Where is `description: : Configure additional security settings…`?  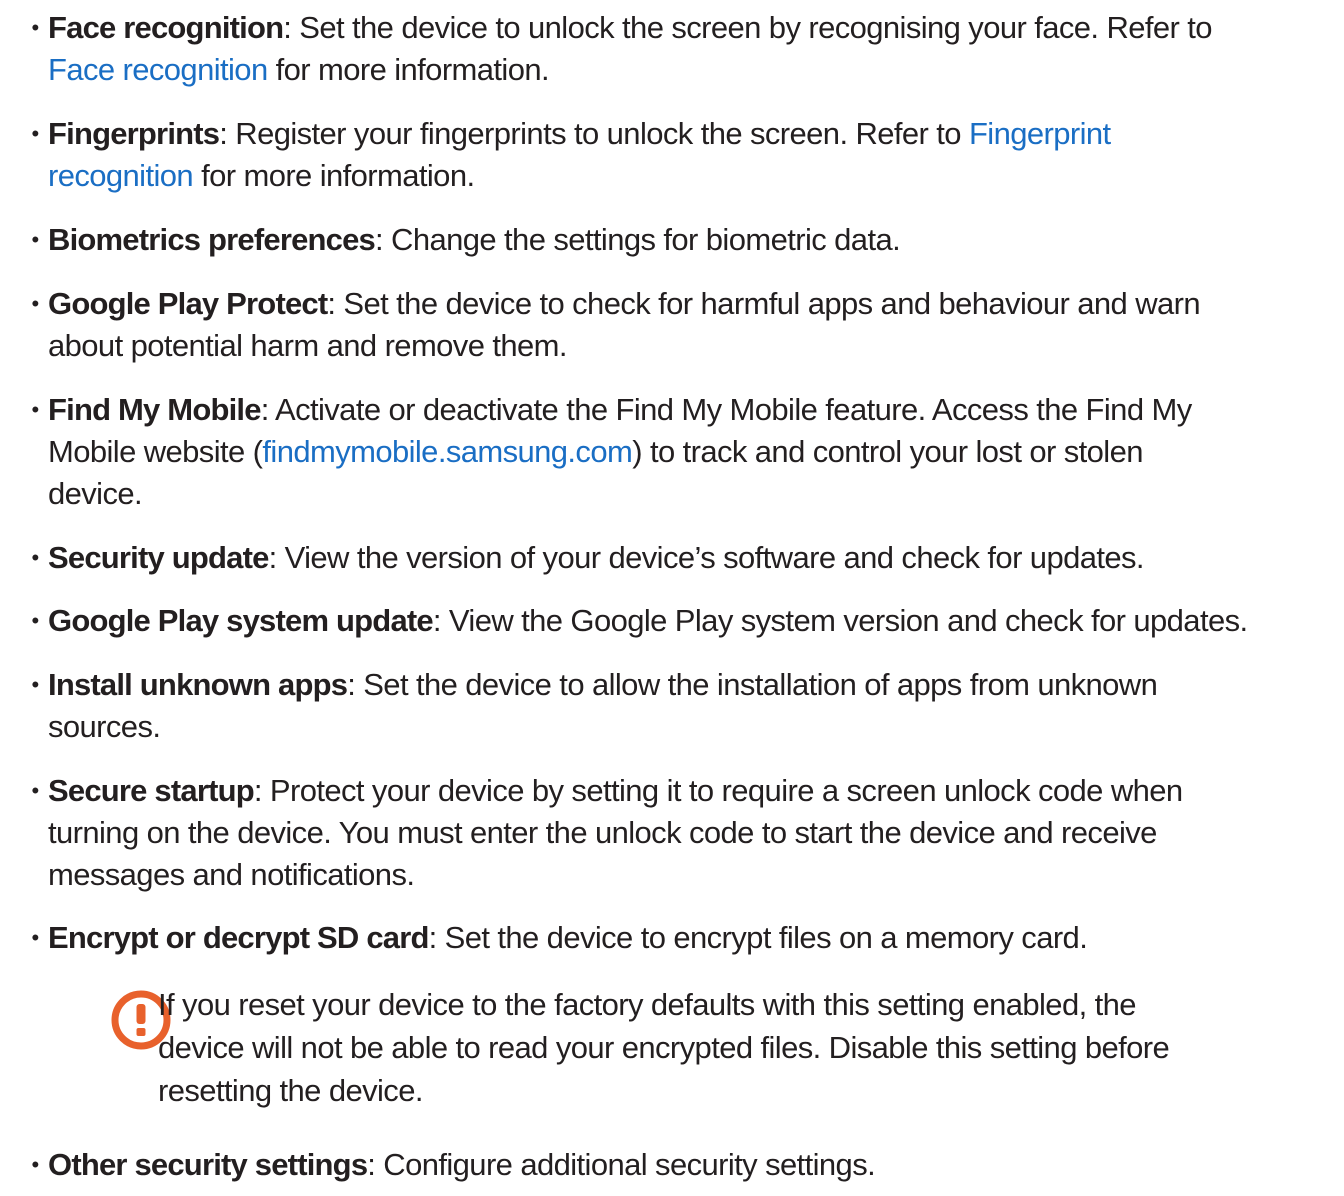 description: : Configure additional security settings… is located at coordinates (621, 1164).